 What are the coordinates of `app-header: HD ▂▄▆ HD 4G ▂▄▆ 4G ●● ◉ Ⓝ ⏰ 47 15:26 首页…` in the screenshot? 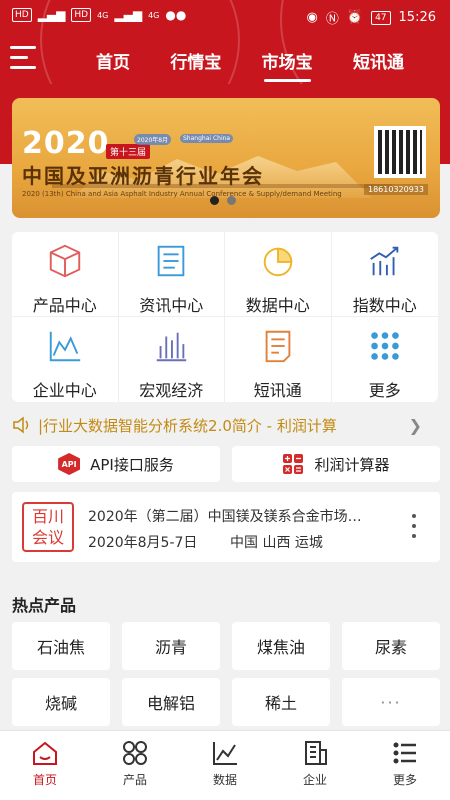 It's located at (225, 42).